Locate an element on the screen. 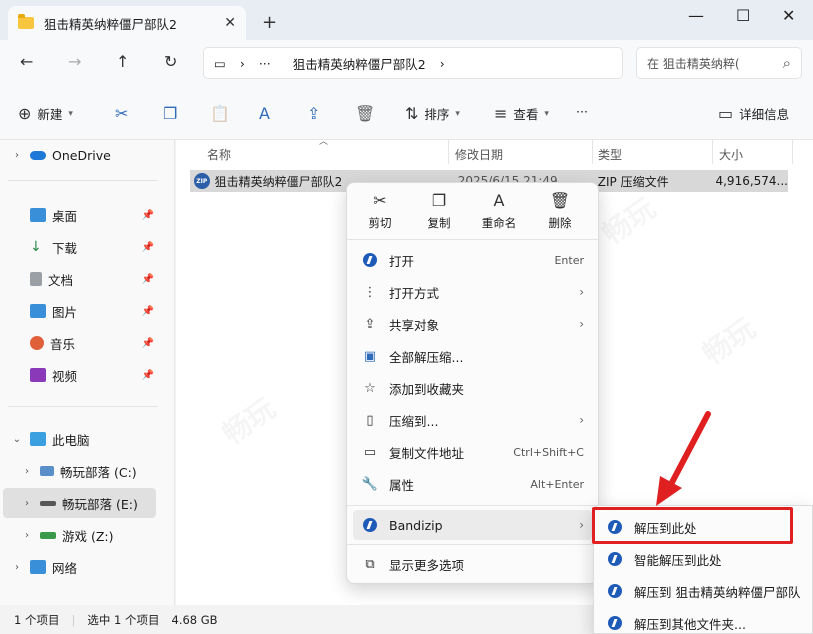  chevron-down-icon: ⌄ is located at coordinates (17, 439).